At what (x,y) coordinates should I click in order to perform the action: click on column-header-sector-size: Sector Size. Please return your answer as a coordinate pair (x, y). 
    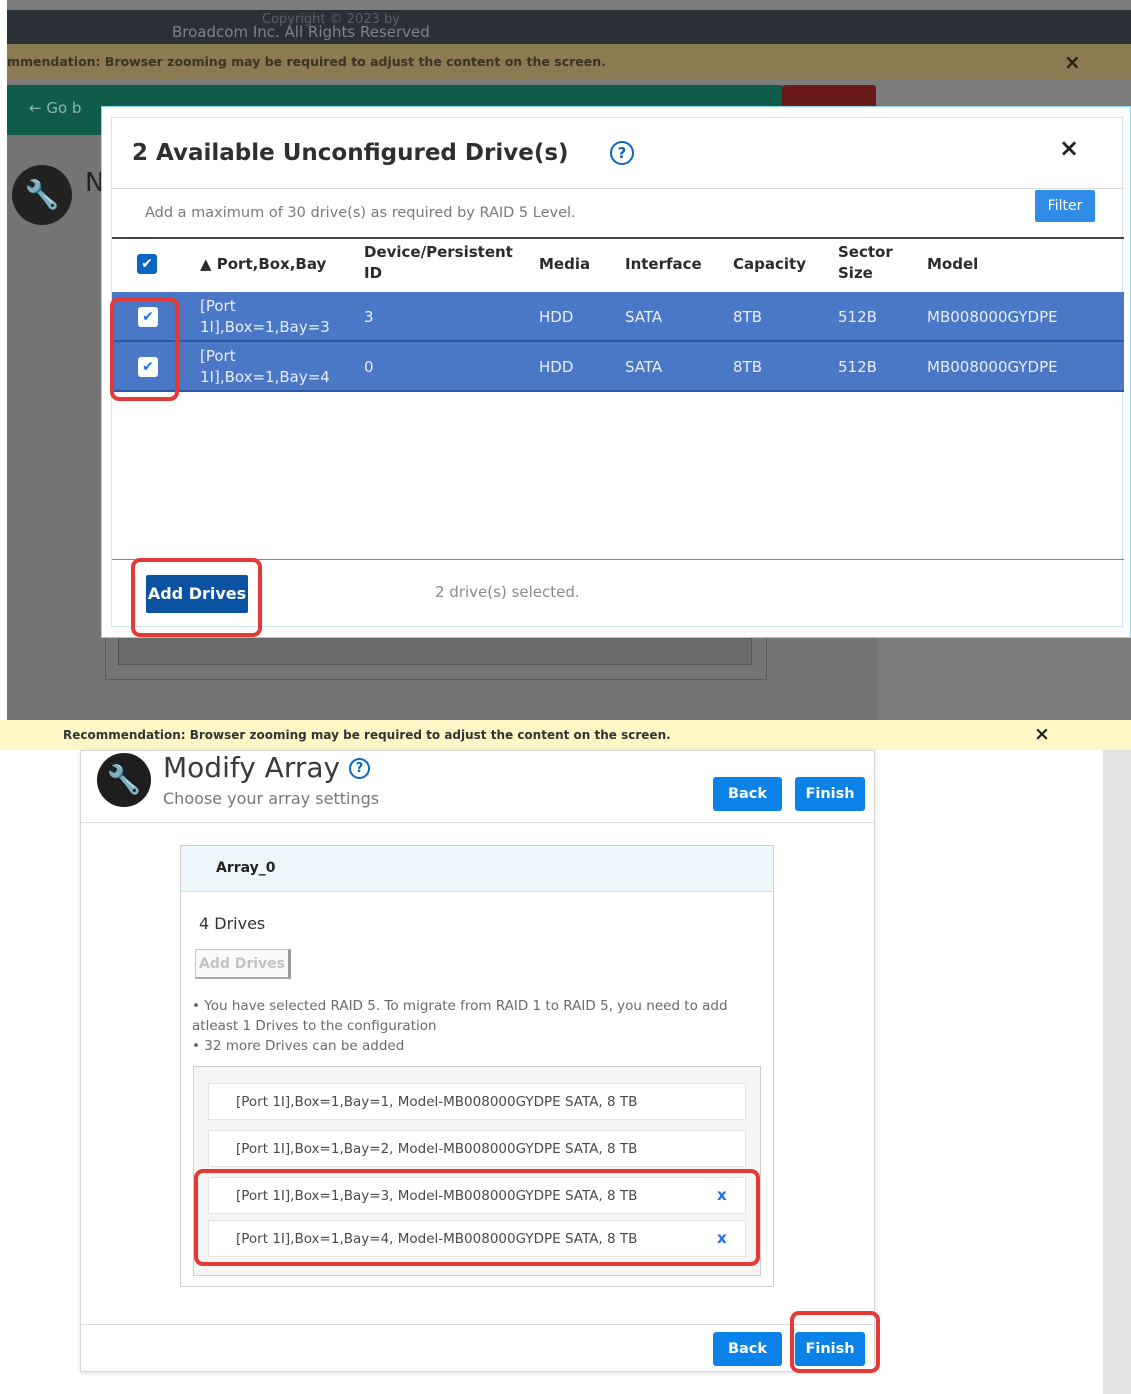
    Looking at the image, I should click on (870, 263).